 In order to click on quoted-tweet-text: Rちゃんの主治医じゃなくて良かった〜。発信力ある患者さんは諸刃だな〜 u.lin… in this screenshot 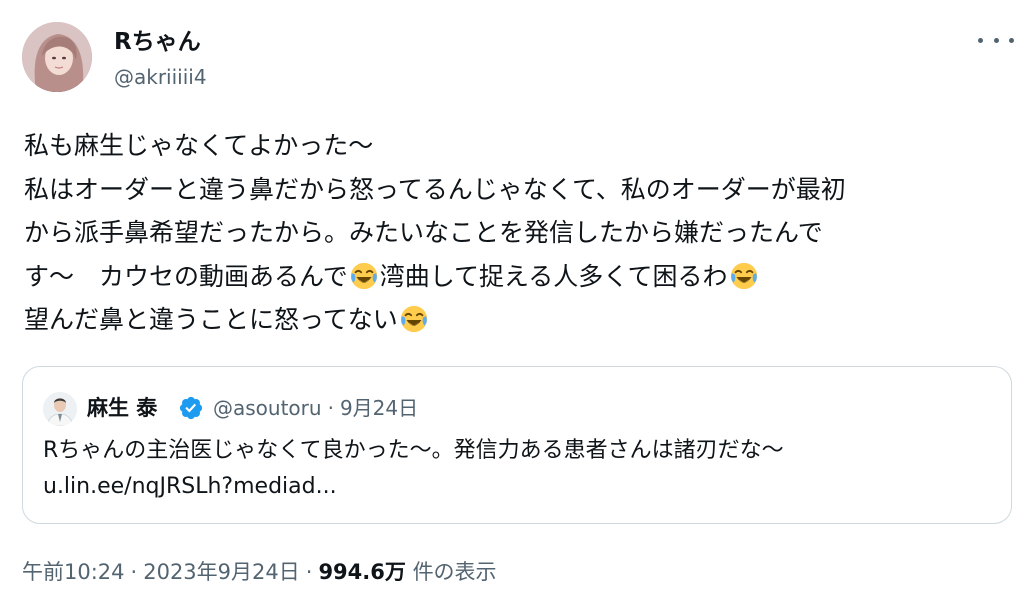, I will do `click(518, 469)`.